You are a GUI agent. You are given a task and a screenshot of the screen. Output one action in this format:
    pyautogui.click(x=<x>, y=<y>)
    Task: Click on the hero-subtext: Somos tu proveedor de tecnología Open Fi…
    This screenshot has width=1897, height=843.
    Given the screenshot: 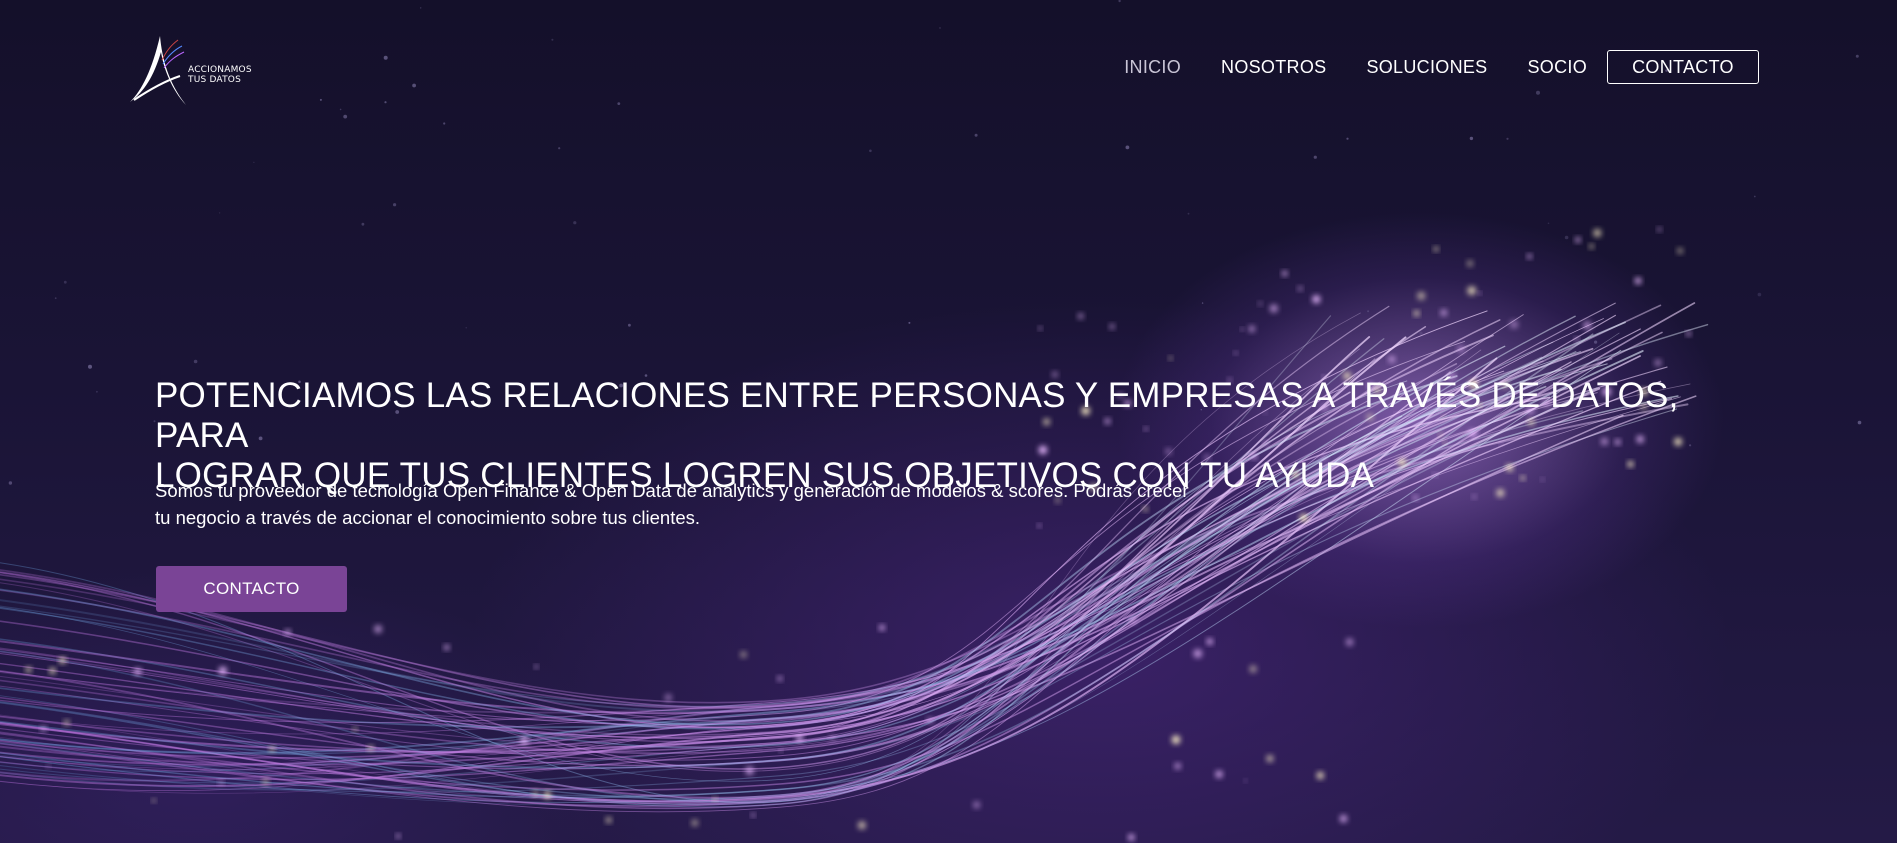 What is the action you would take?
    pyautogui.click(x=725, y=504)
    